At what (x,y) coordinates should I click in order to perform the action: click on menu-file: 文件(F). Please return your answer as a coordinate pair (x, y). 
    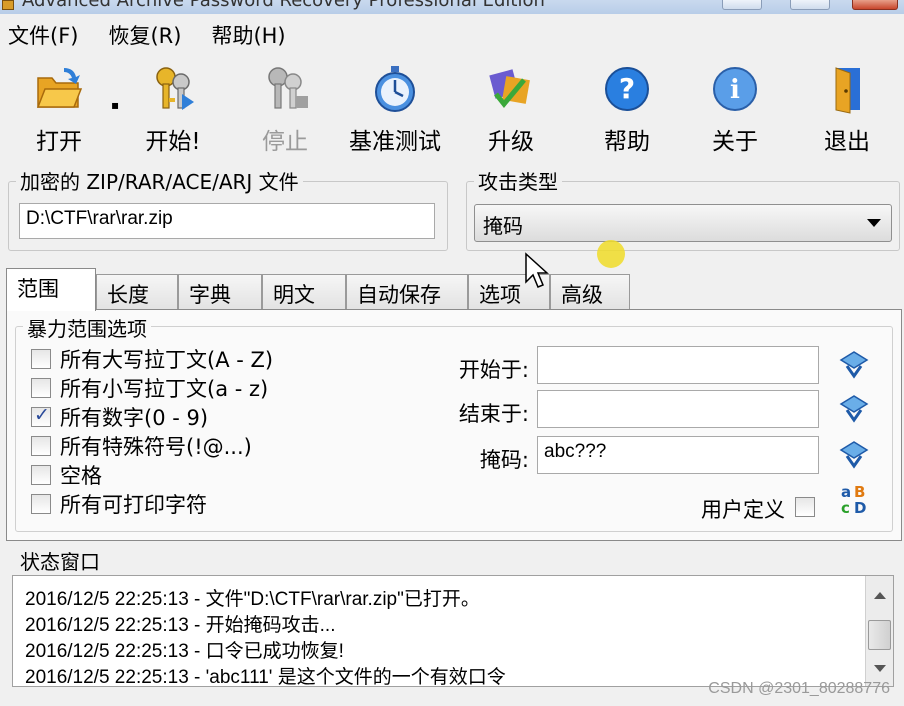
    Looking at the image, I should click on (43, 35).